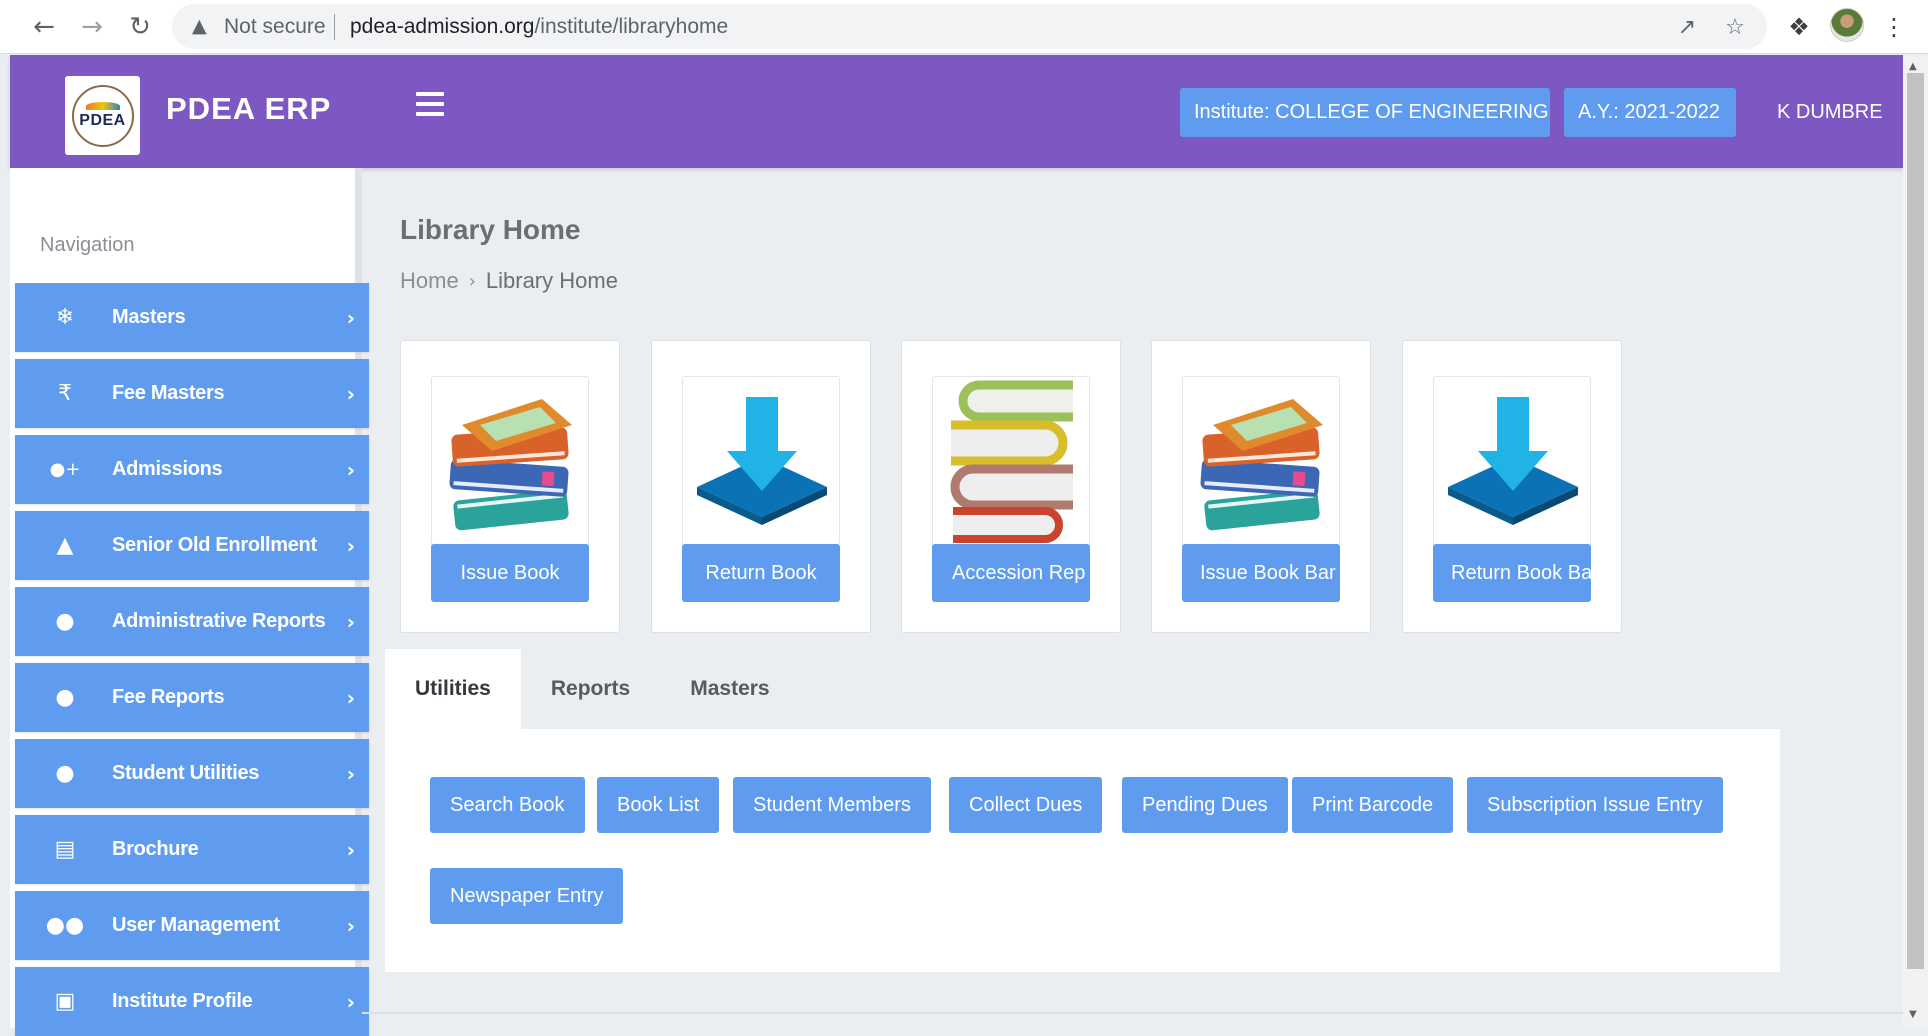 This screenshot has height=1036, width=1928. Describe the element at coordinates (334, 27) in the screenshot. I see `address-divider` at that location.